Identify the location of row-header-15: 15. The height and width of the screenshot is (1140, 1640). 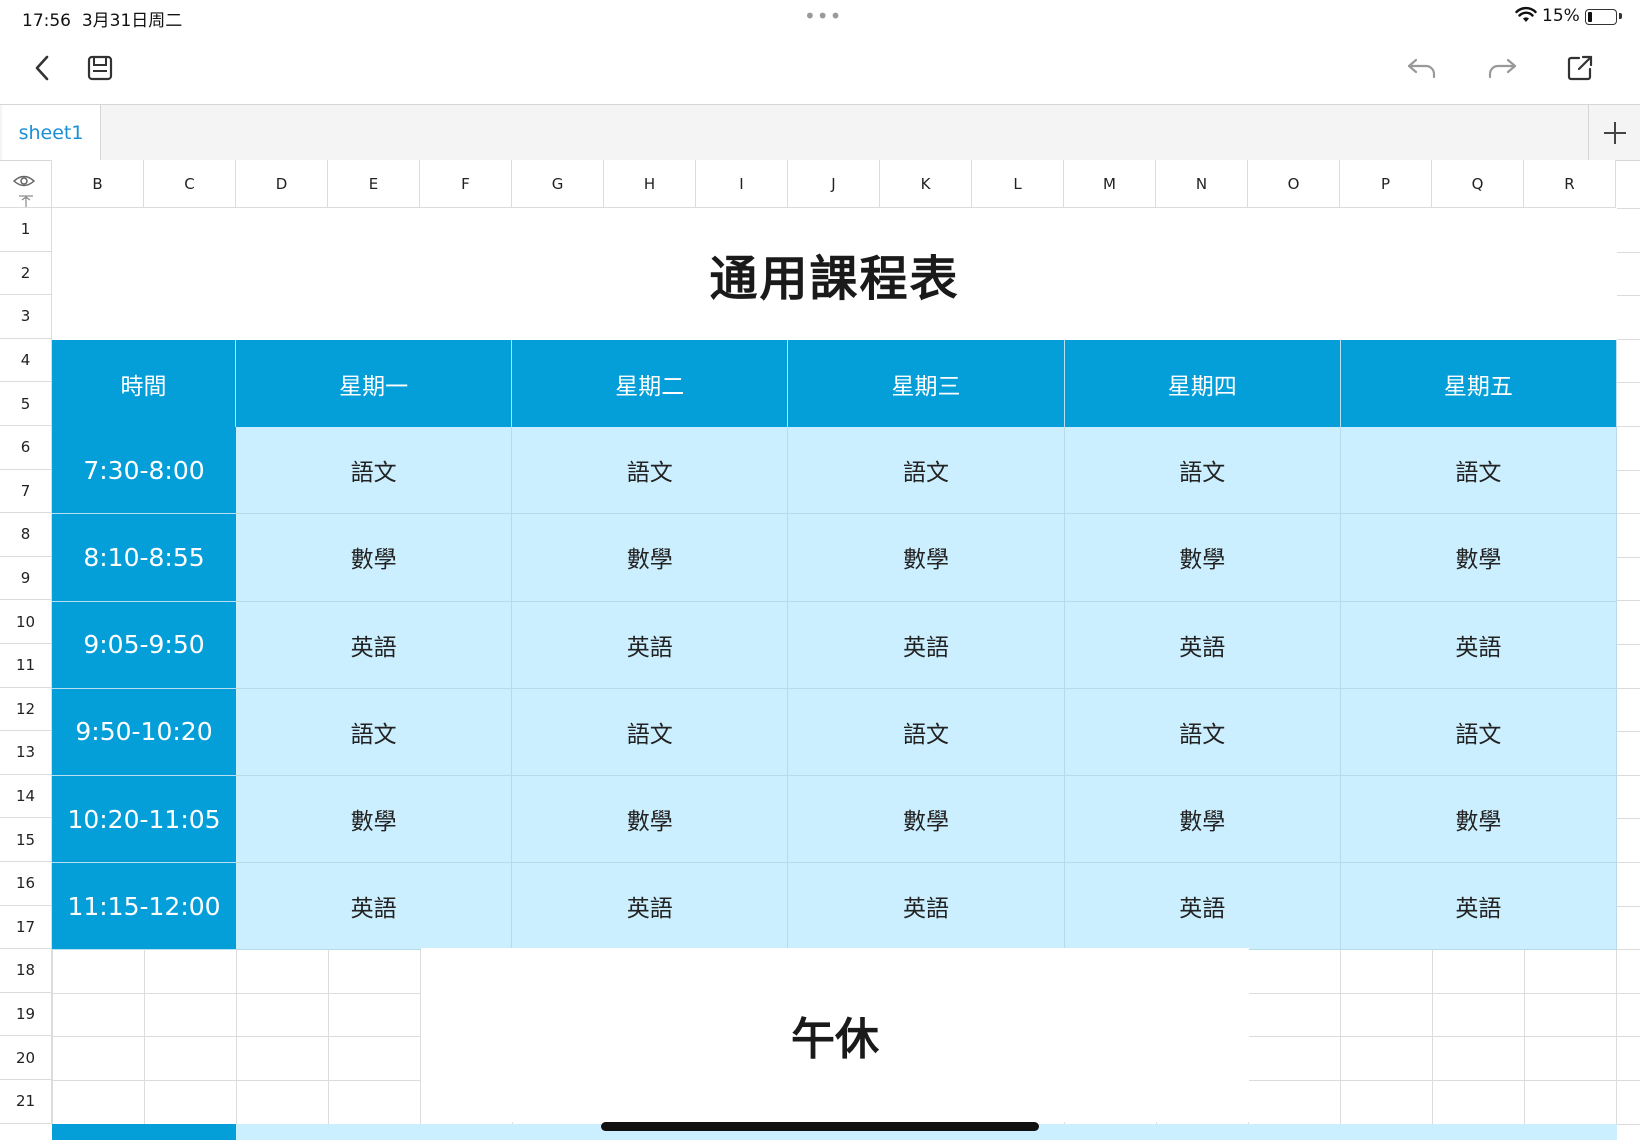
(26, 840).